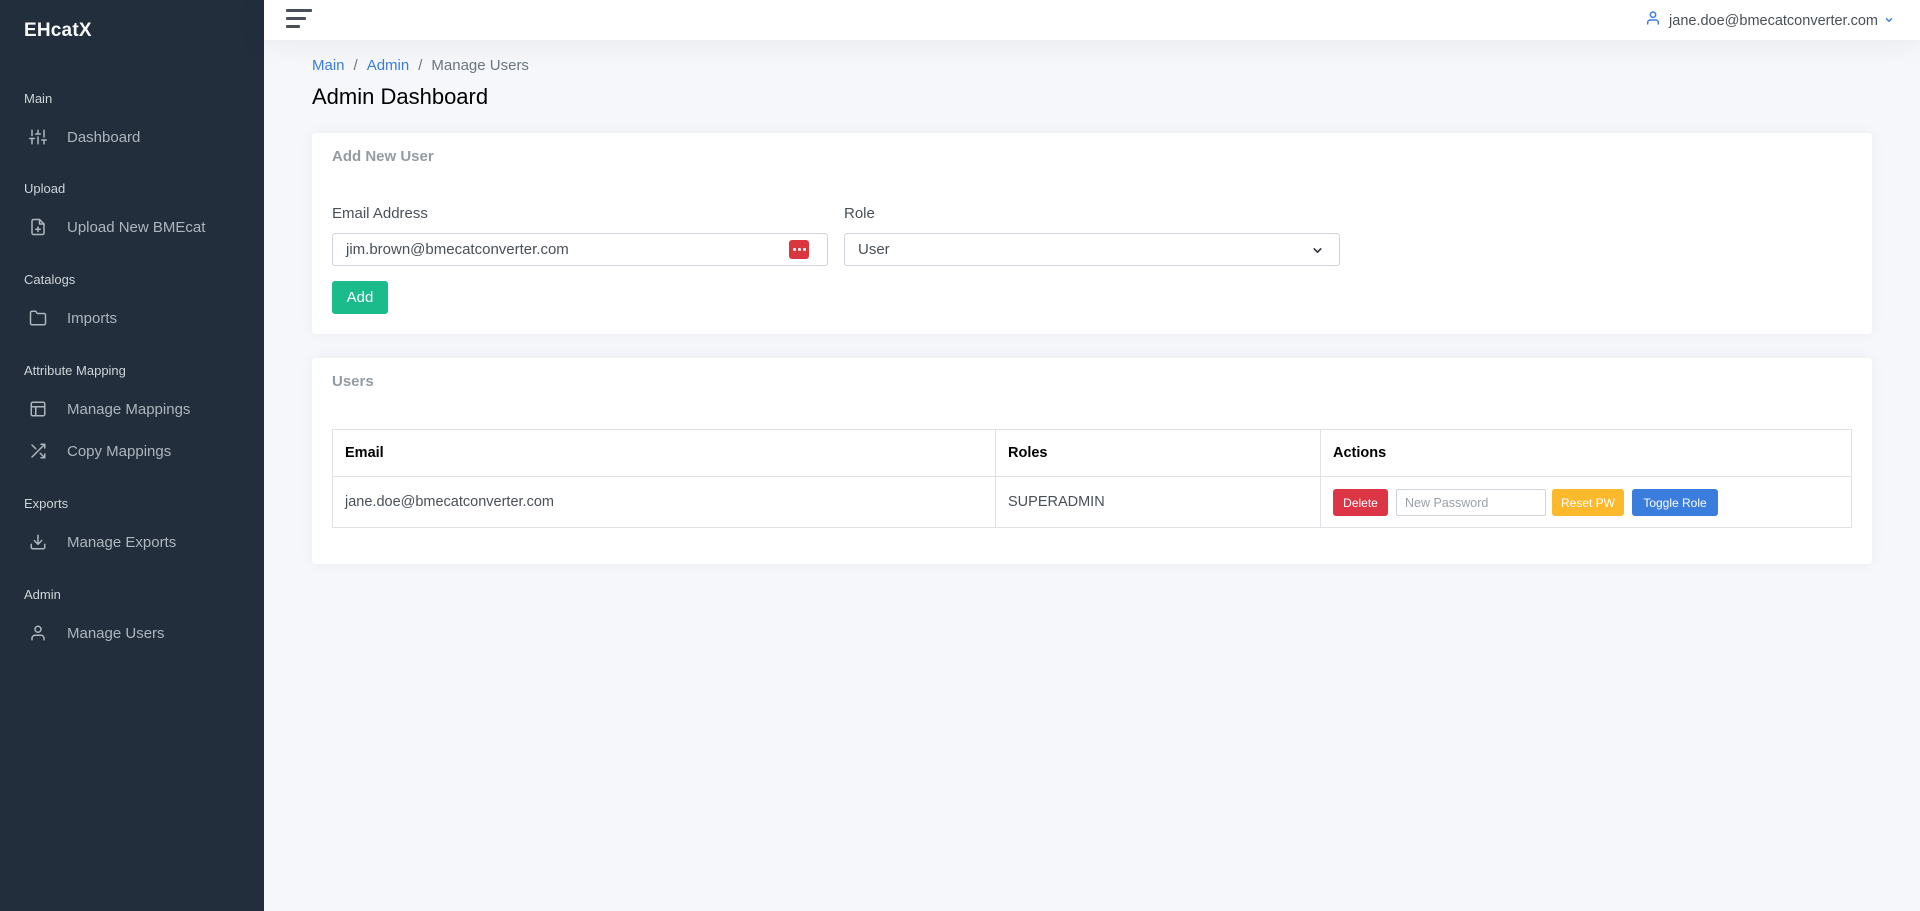 This screenshot has width=1920, height=911. What do you see at coordinates (104, 137) in the screenshot?
I see `sidebar-item-label: Dashboard` at bounding box center [104, 137].